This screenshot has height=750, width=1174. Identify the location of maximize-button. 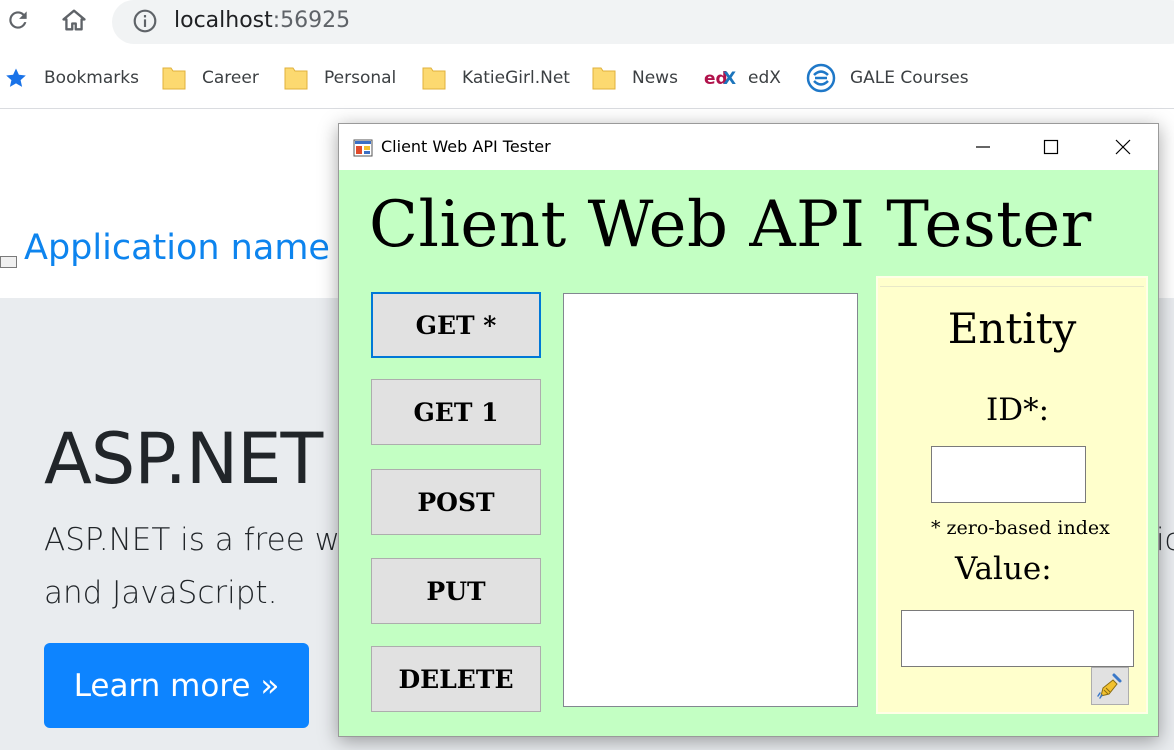
(1051, 147).